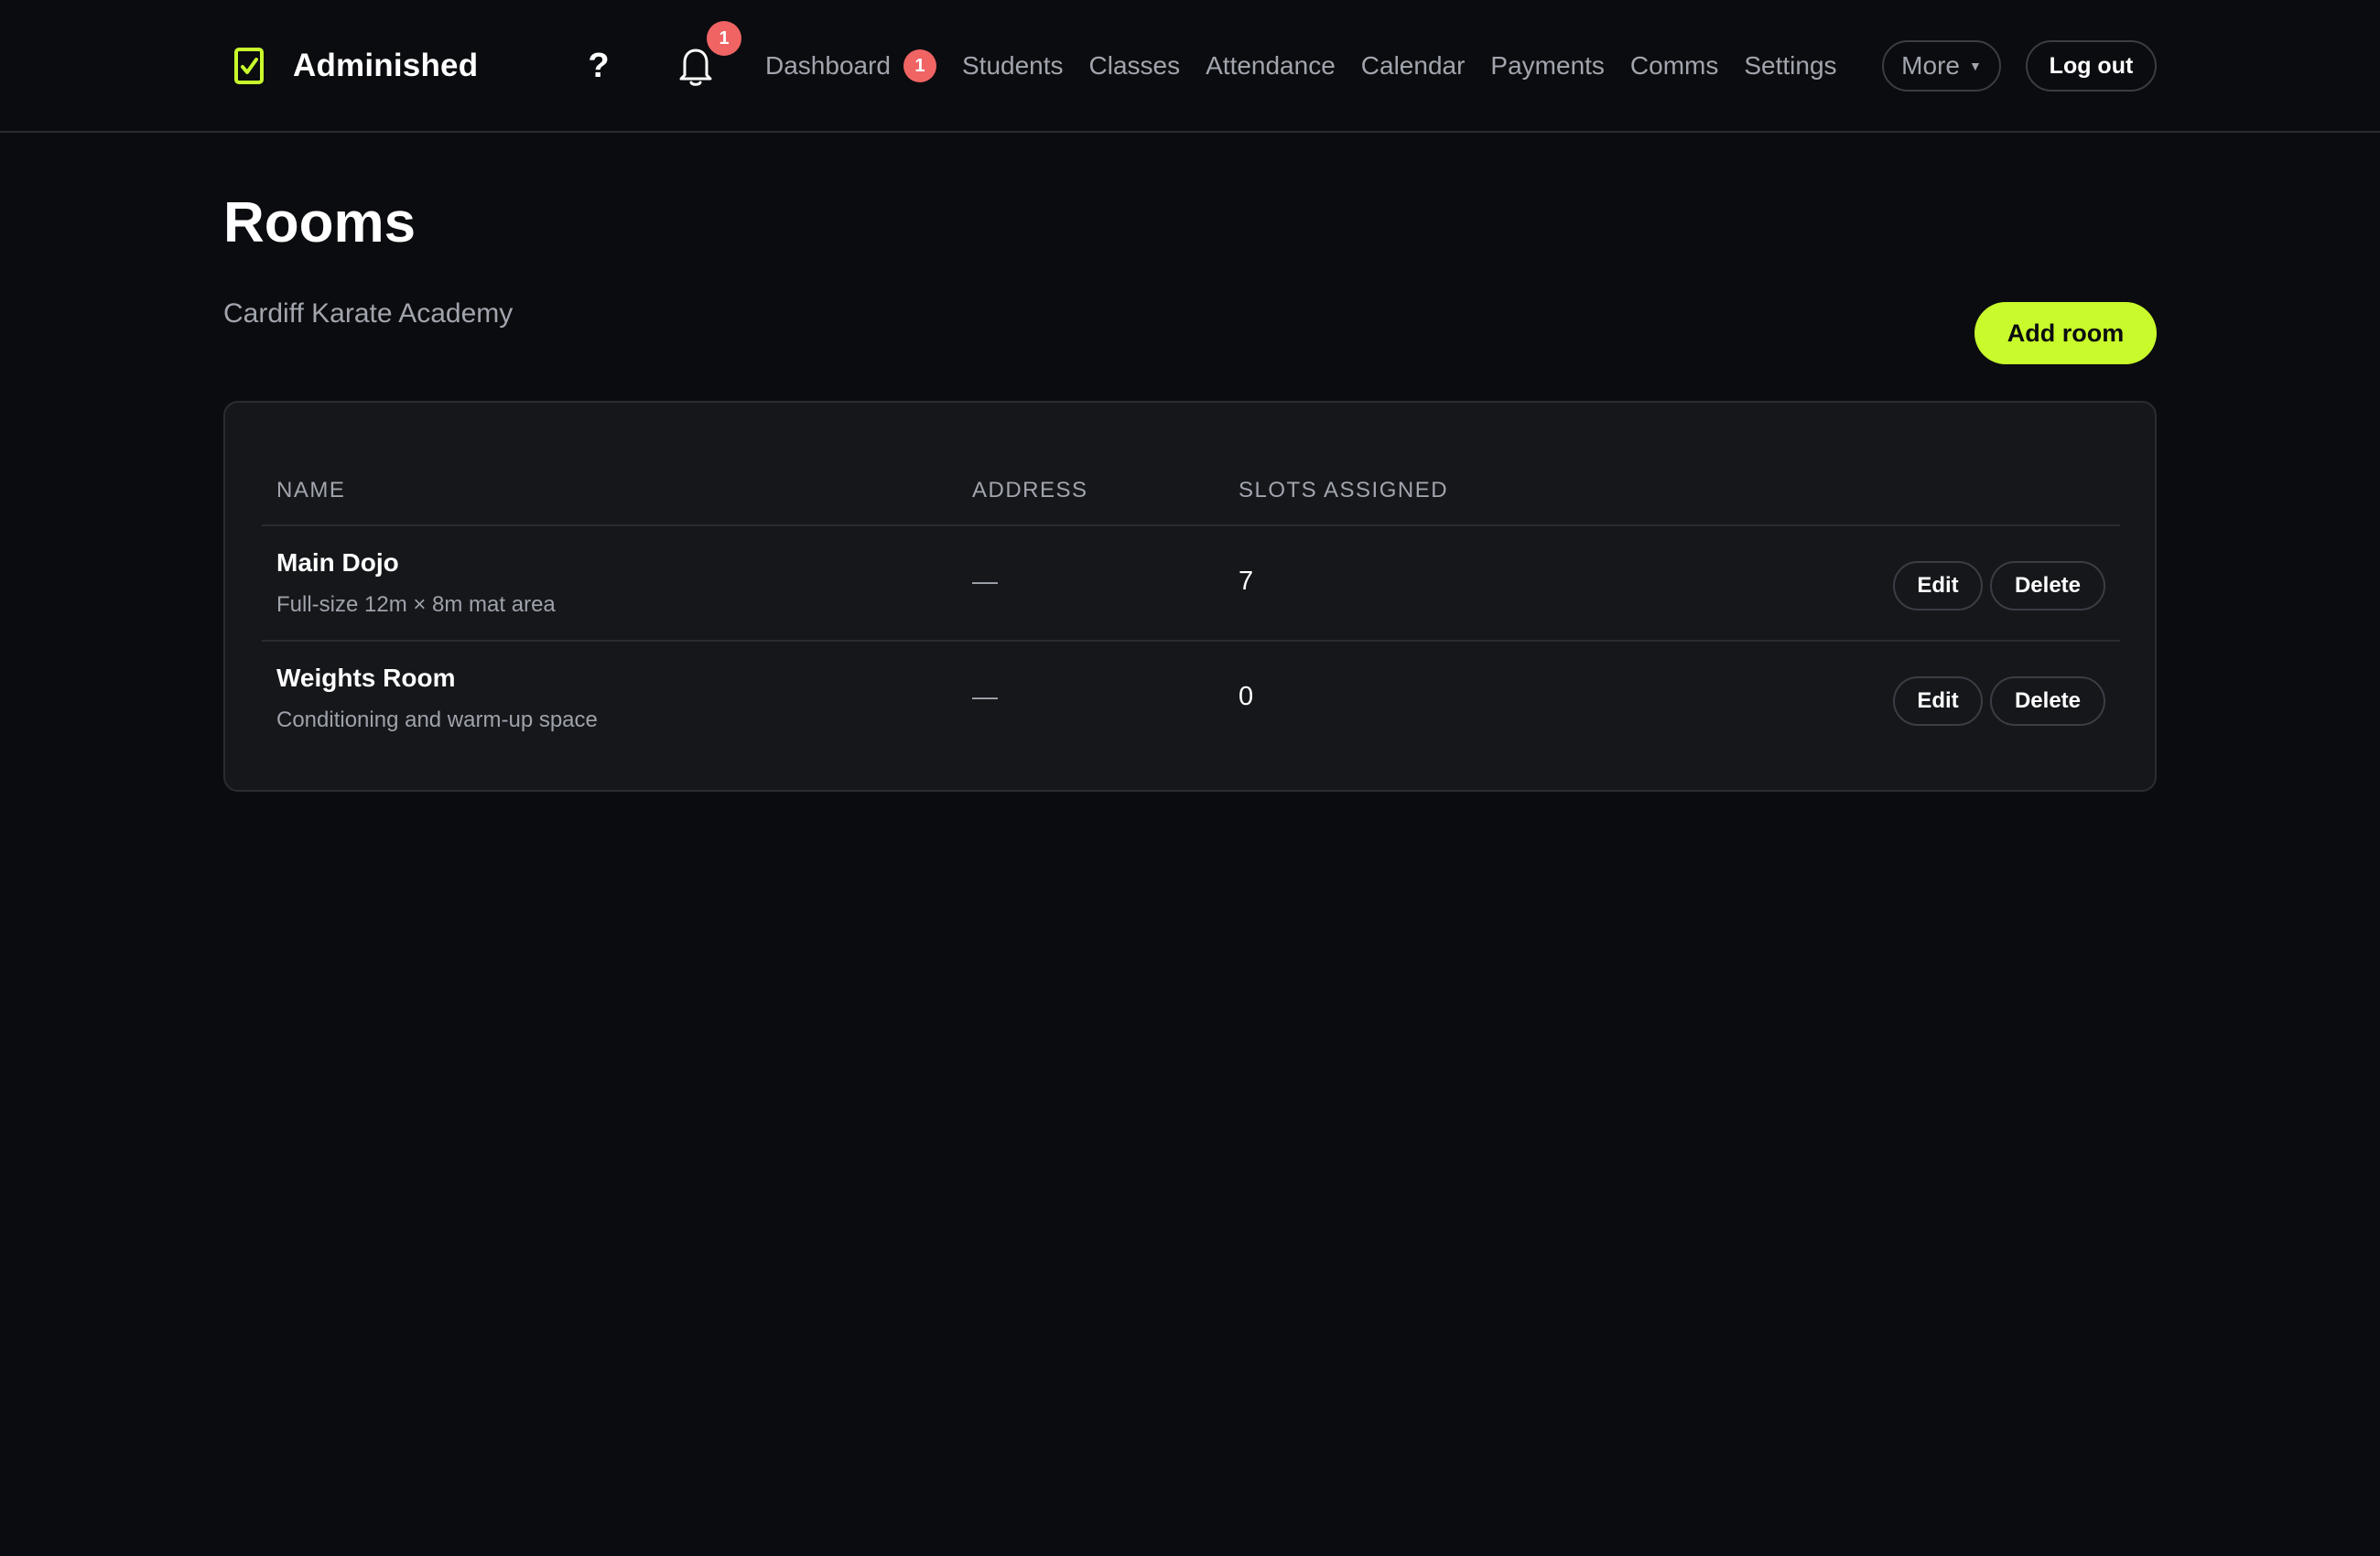 Image resolution: width=2380 pixels, height=1556 pixels. What do you see at coordinates (1344, 490) in the screenshot?
I see `column-header-slots-assigned: SLOTS ASSIGNED` at bounding box center [1344, 490].